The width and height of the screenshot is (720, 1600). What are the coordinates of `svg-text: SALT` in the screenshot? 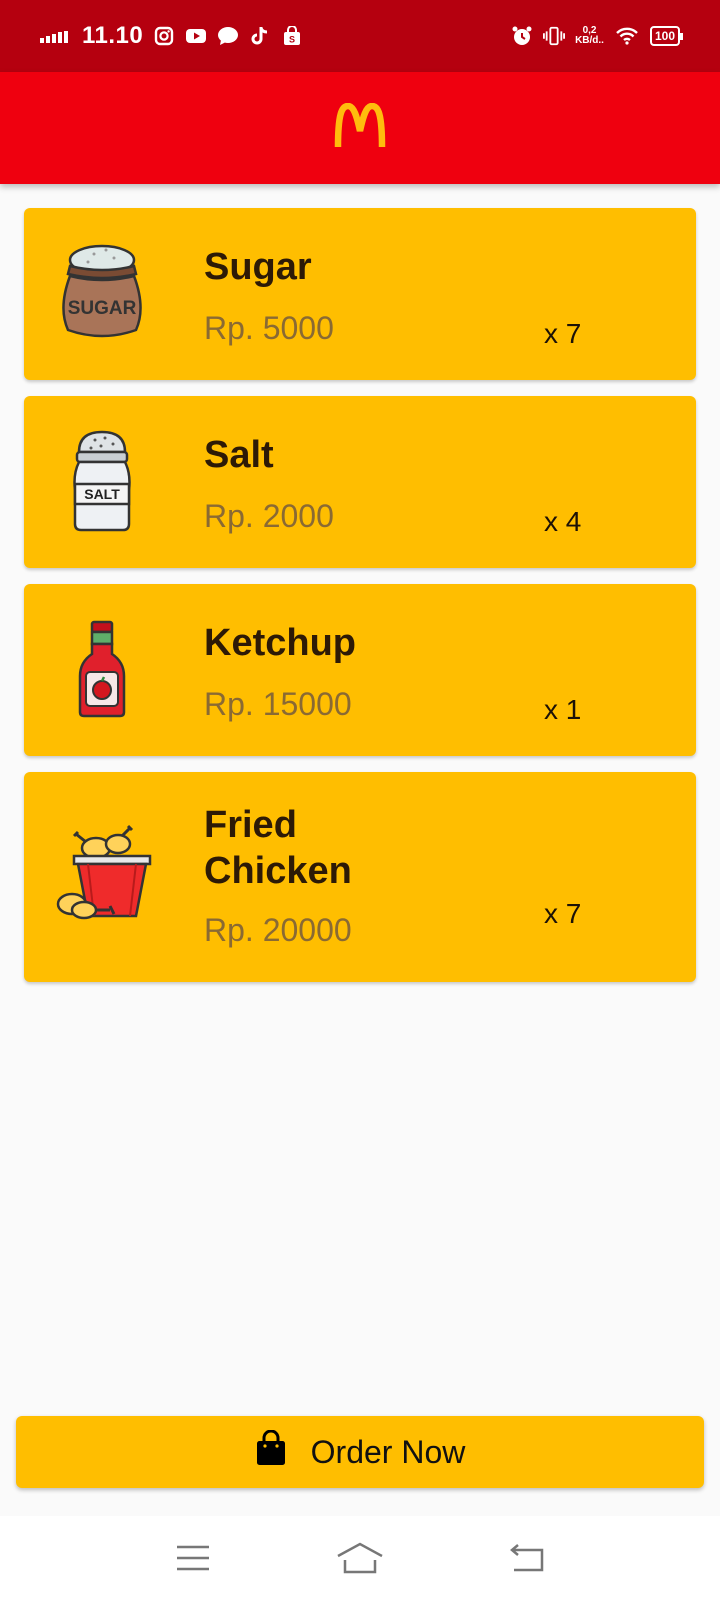 It's located at (102, 494).